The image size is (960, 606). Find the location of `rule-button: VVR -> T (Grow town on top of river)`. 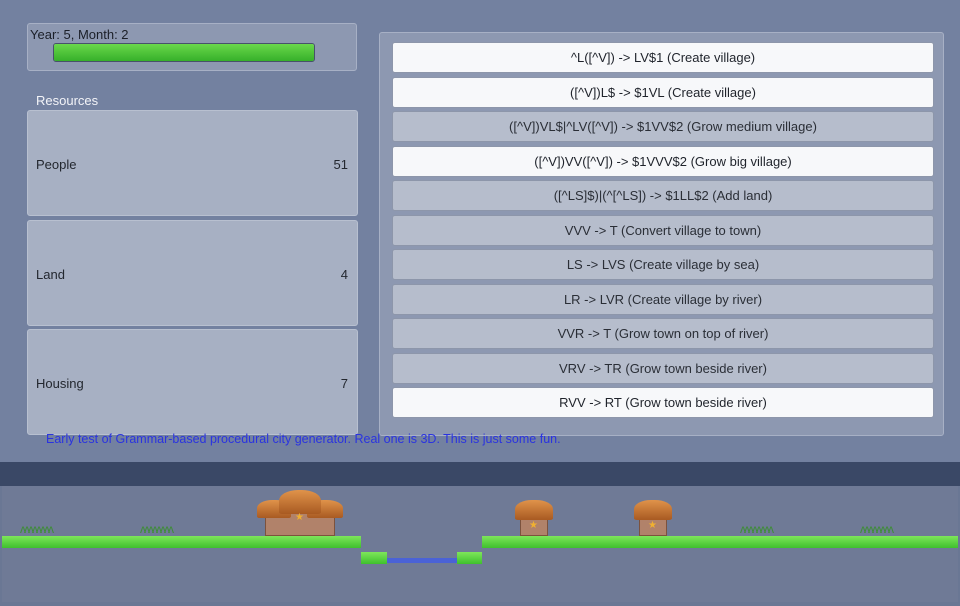

rule-button: VVR -> T (Grow town on top of river) is located at coordinates (663, 333).